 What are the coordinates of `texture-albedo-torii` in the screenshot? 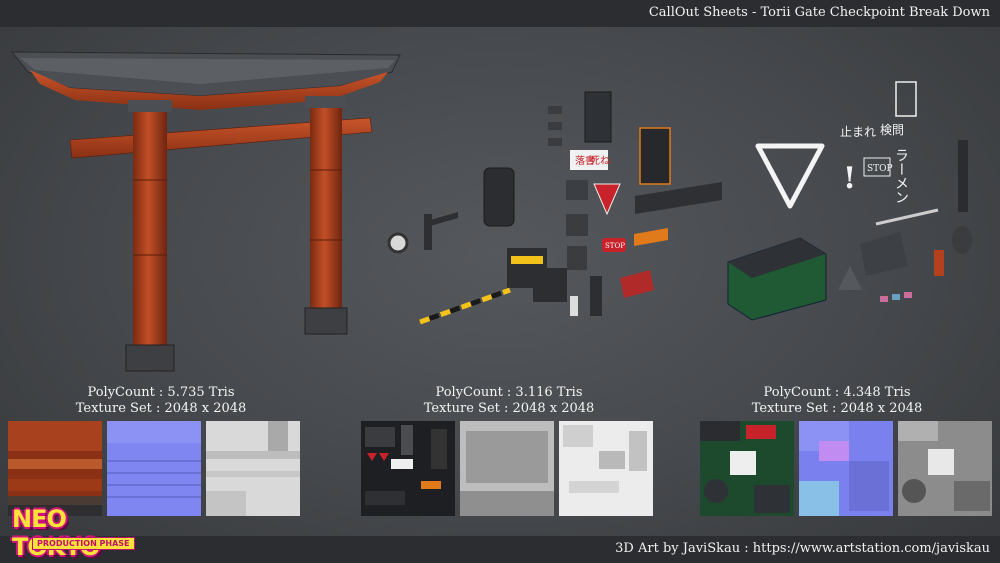 It's located at (55, 468).